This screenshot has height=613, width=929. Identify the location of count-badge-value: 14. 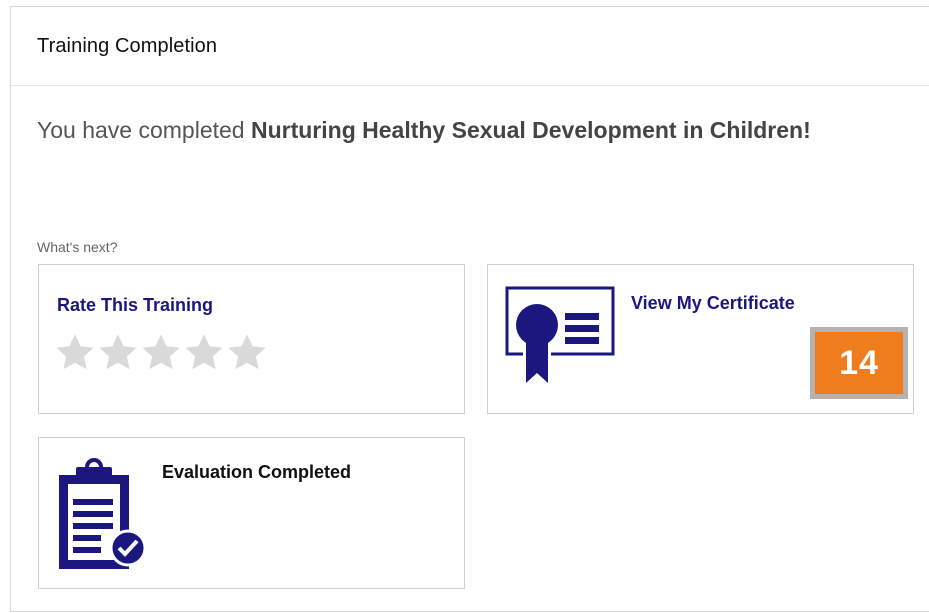
(859, 363).